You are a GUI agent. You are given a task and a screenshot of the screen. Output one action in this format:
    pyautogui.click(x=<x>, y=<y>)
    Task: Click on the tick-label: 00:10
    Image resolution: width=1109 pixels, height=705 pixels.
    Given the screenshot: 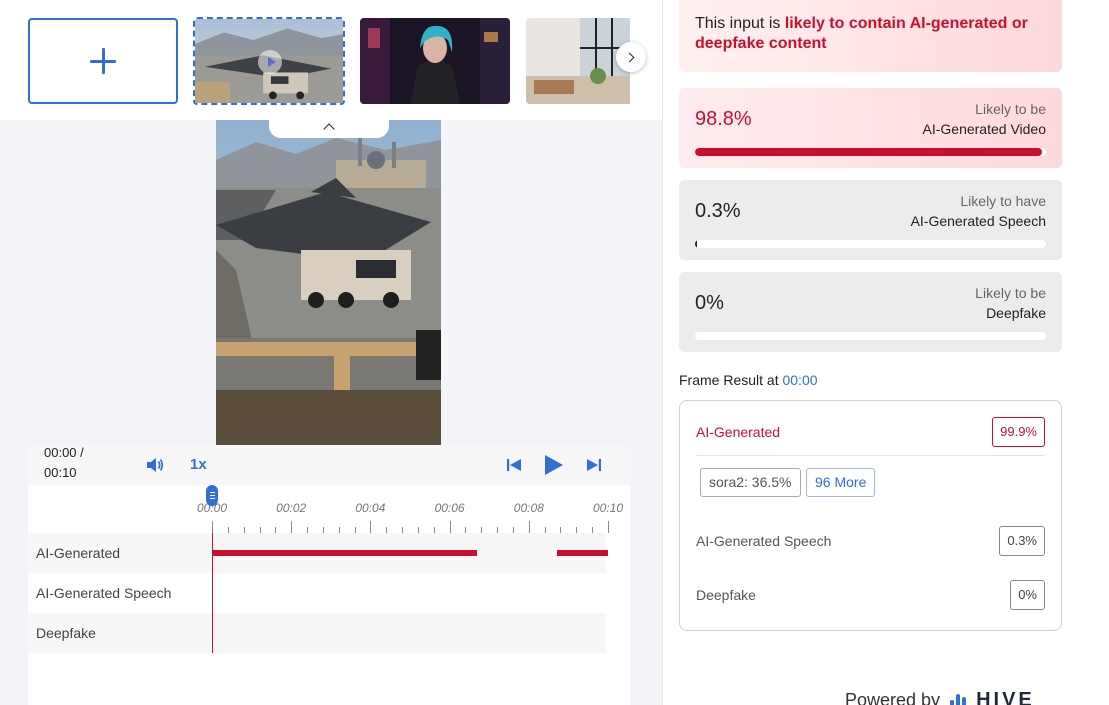 What is the action you would take?
    pyautogui.click(x=608, y=508)
    